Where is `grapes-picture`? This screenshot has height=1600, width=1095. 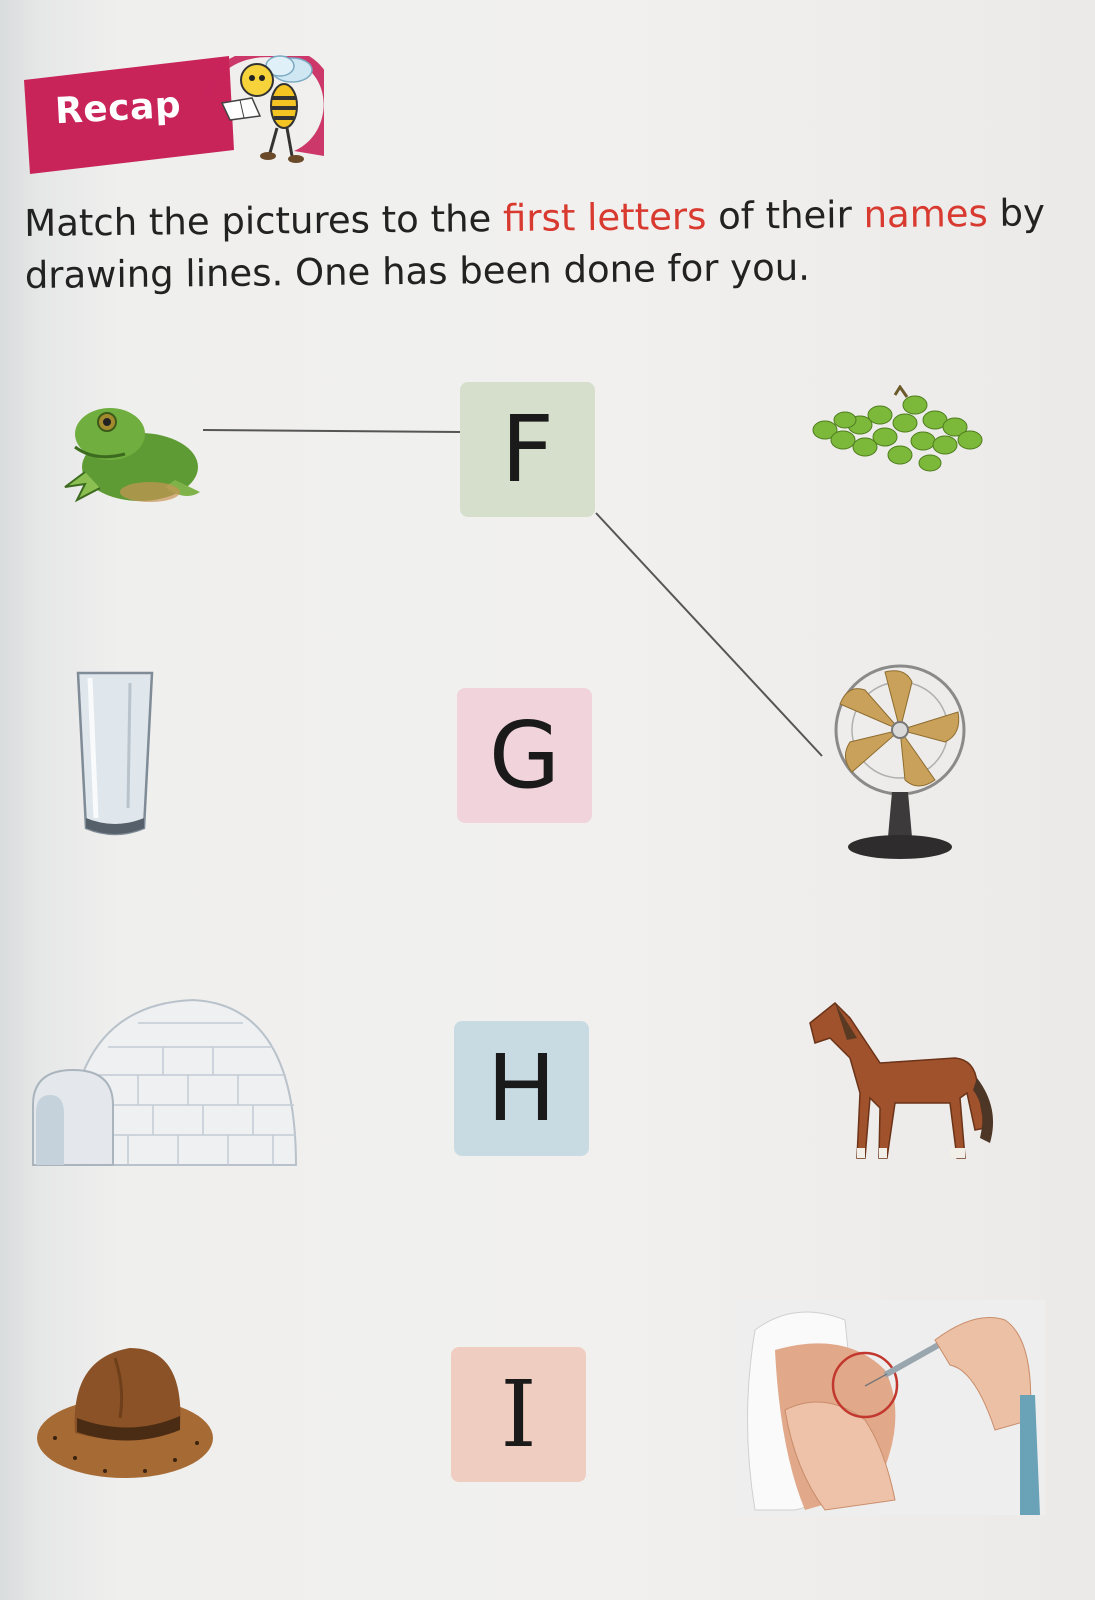
grapes-picture is located at coordinates (895, 435).